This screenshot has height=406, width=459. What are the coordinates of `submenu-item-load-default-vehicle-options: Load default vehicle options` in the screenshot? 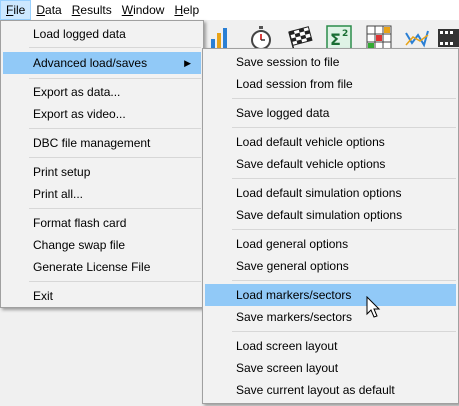 It's located at (330, 142).